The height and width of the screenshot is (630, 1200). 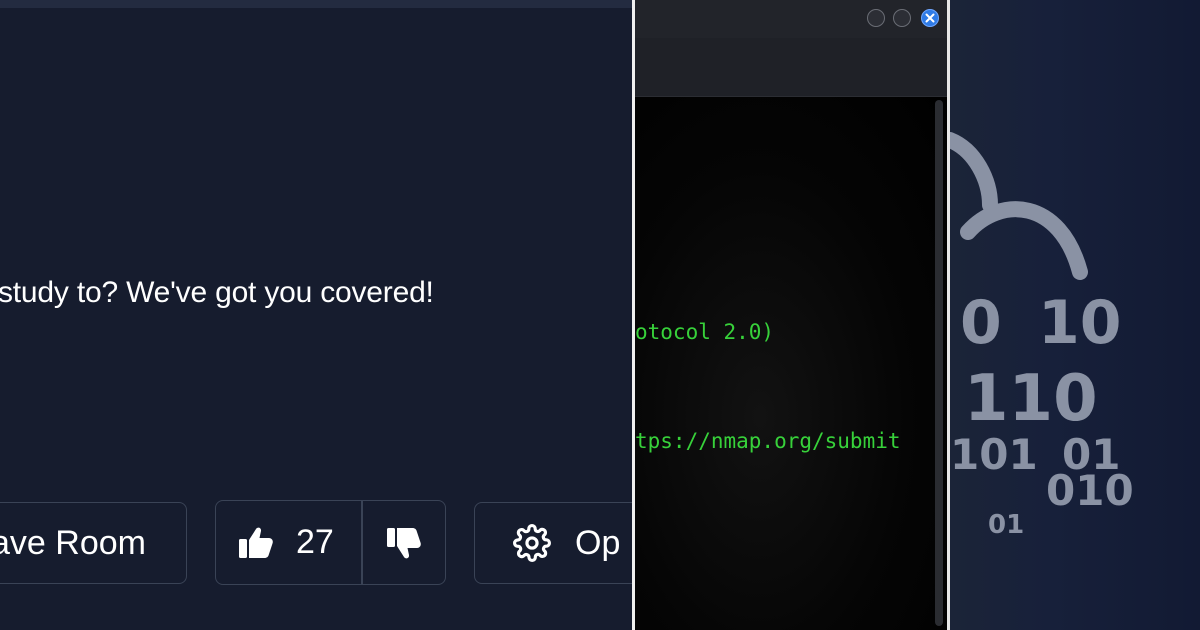 What do you see at coordinates (553, 543) in the screenshot?
I see `options-button: Op` at bounding box center [553, 543].